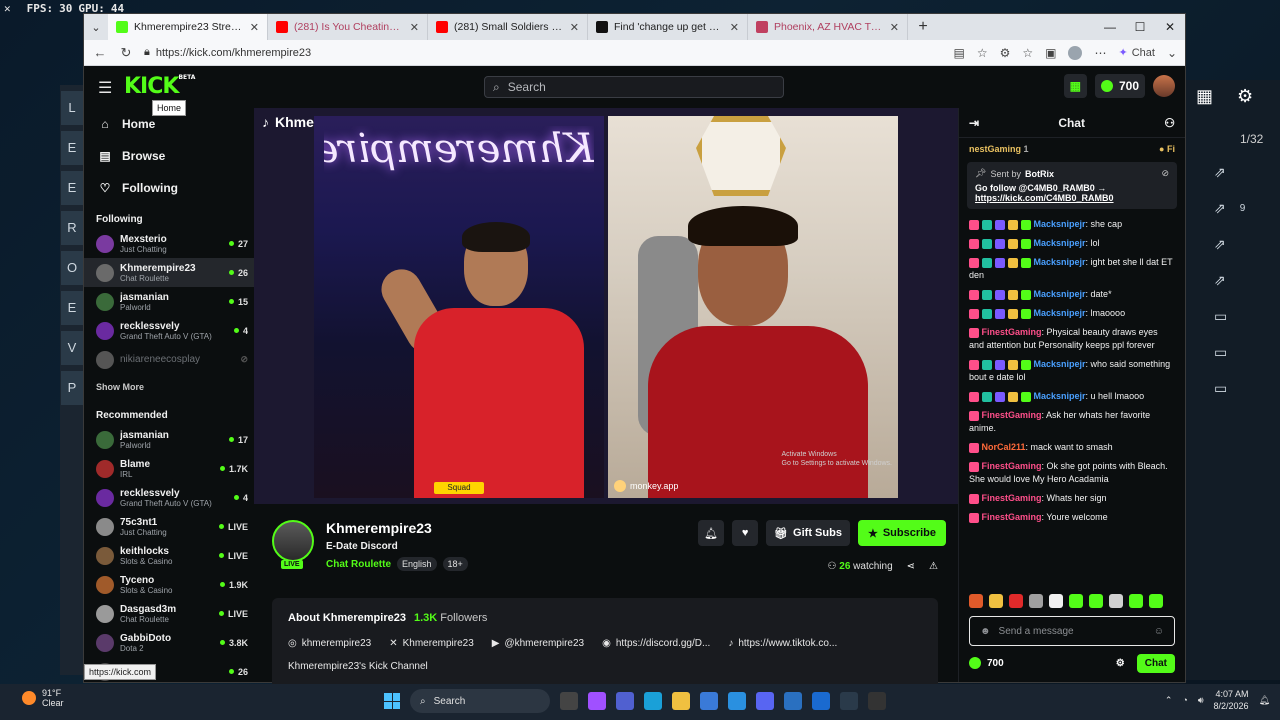  I want to click on list-item: ⇗, so click(1233, 244).